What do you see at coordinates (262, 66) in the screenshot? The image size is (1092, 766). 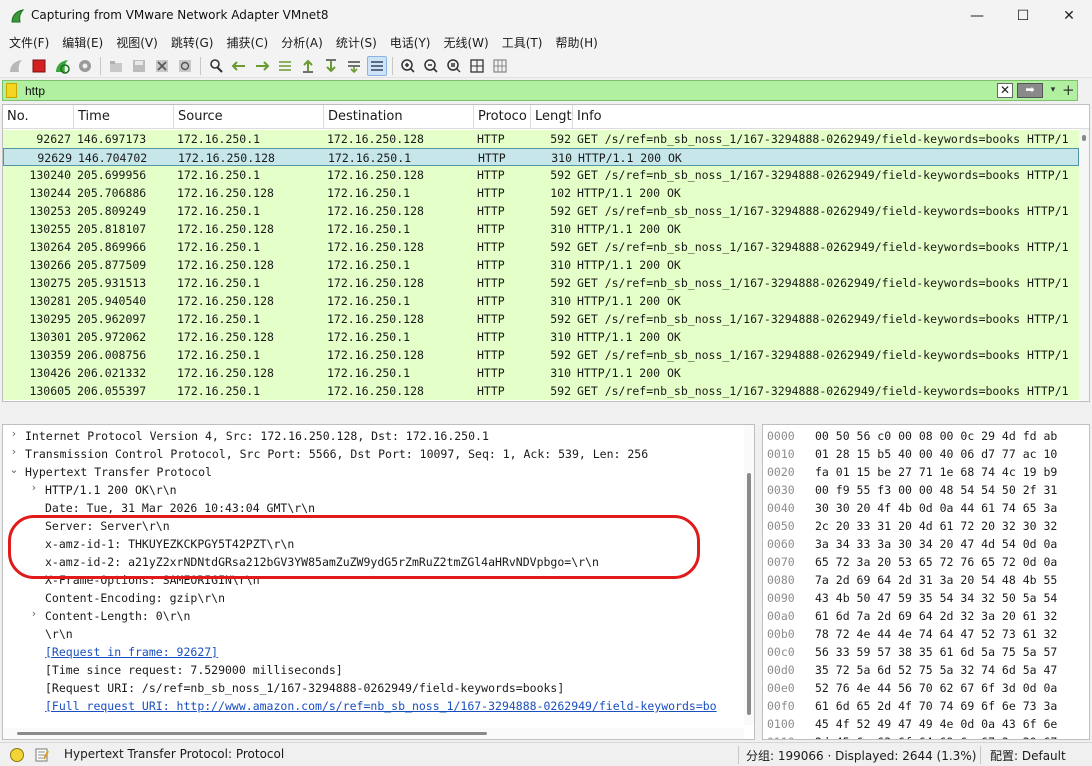 I see `go-forward-icon` at bounding box center [262, 66].